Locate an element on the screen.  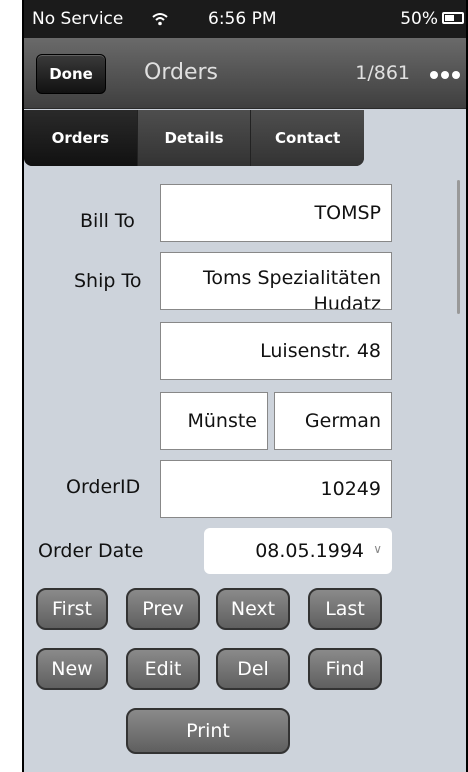
edit-button: Edit is located at coordinates (163, 669).